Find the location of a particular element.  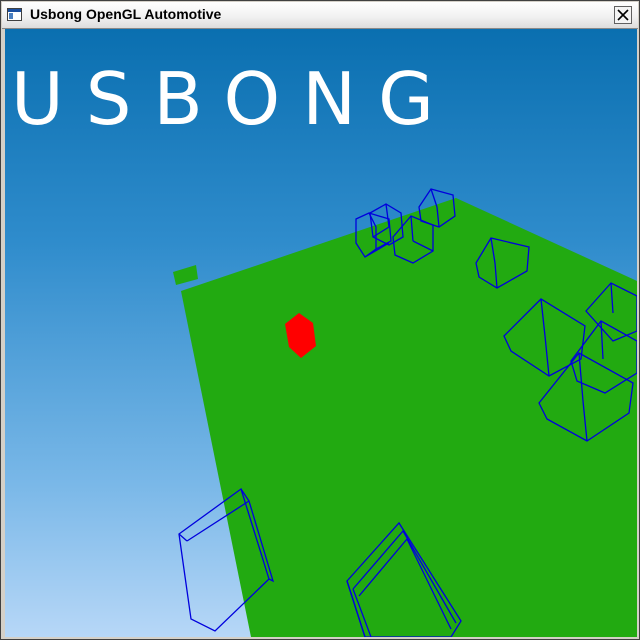

usbong-logo-text: USBONG is located at coordinates (233, 99).